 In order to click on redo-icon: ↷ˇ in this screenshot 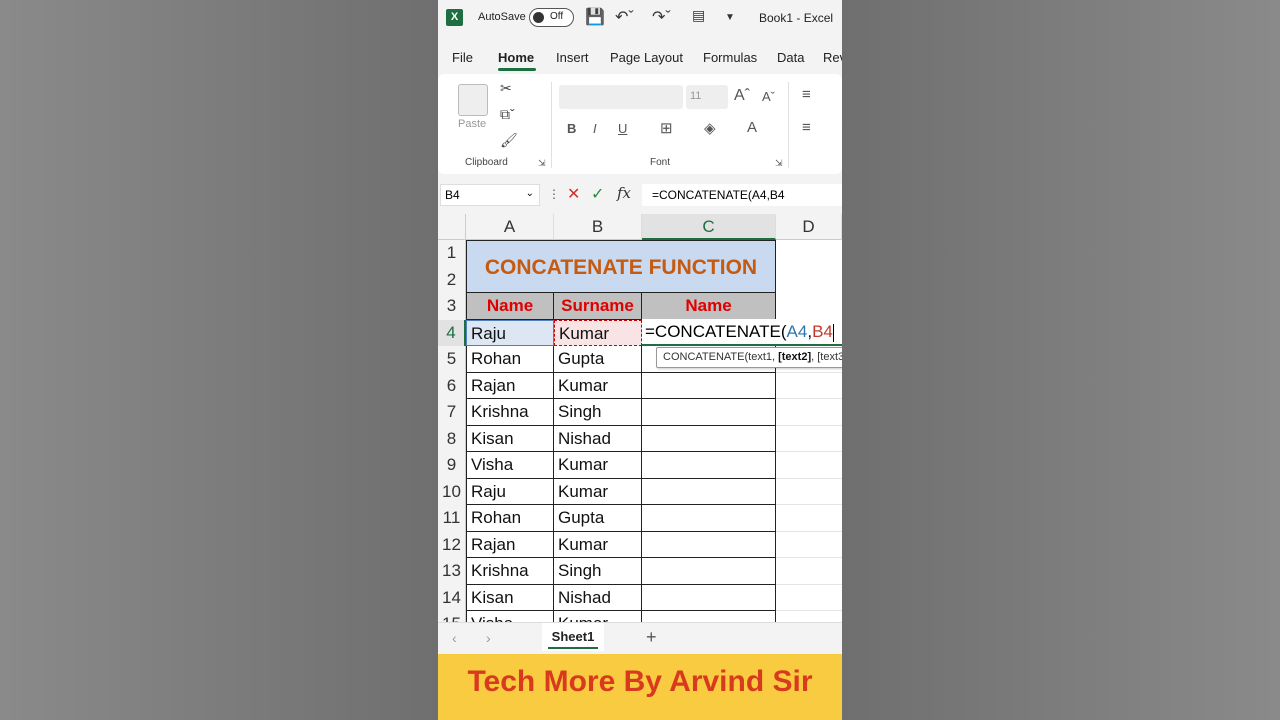, I will do `click(661, 17)`.